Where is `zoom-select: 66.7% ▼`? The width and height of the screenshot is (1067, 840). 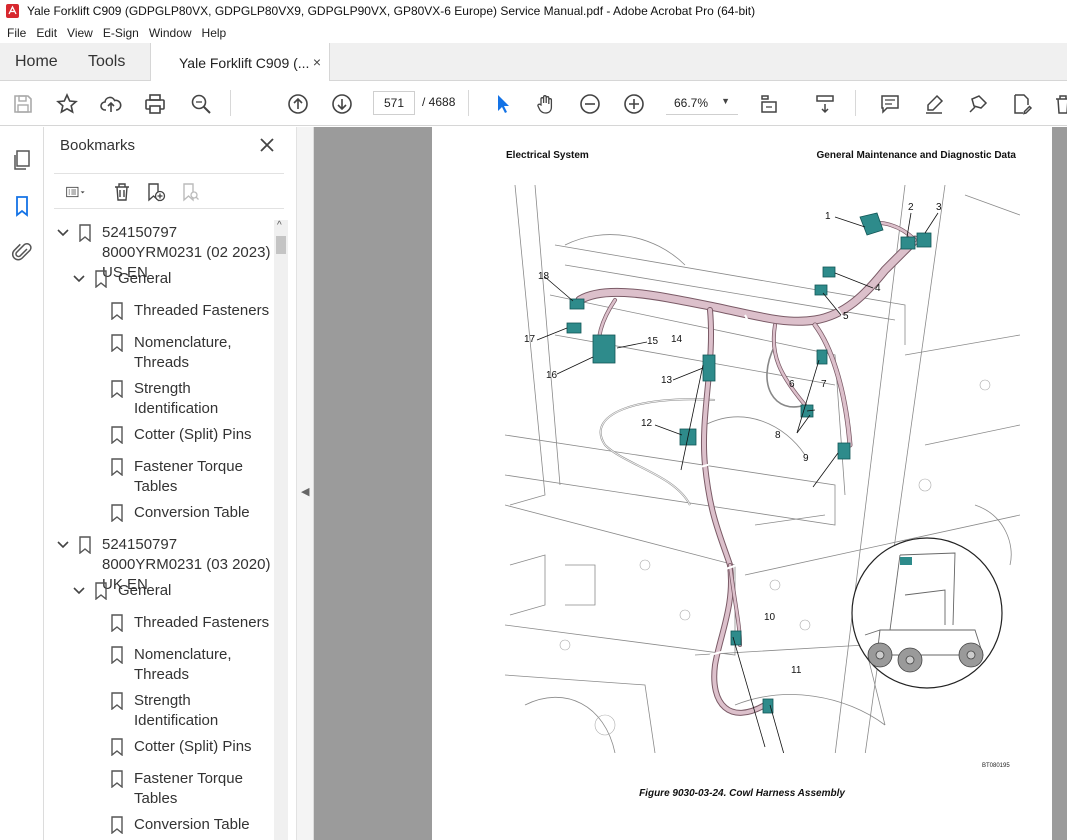 zoom-select: 66.7% ▼ is located at coordinates (702, 103).